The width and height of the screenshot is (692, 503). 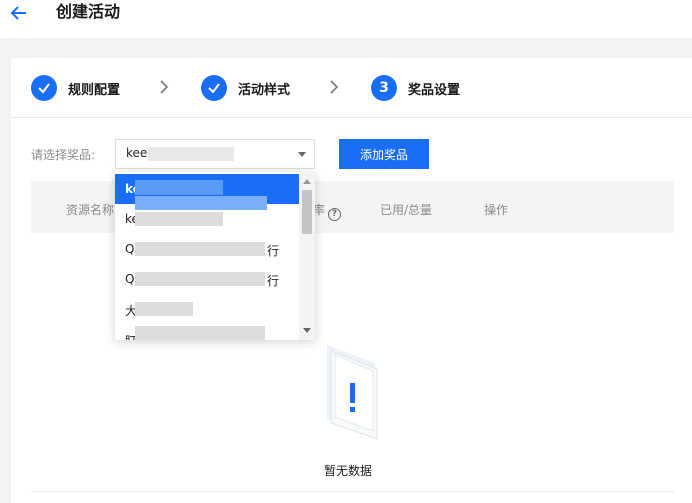 I want to click on prize-select-label: 请选择奖品:, so click(x=63, y=155).